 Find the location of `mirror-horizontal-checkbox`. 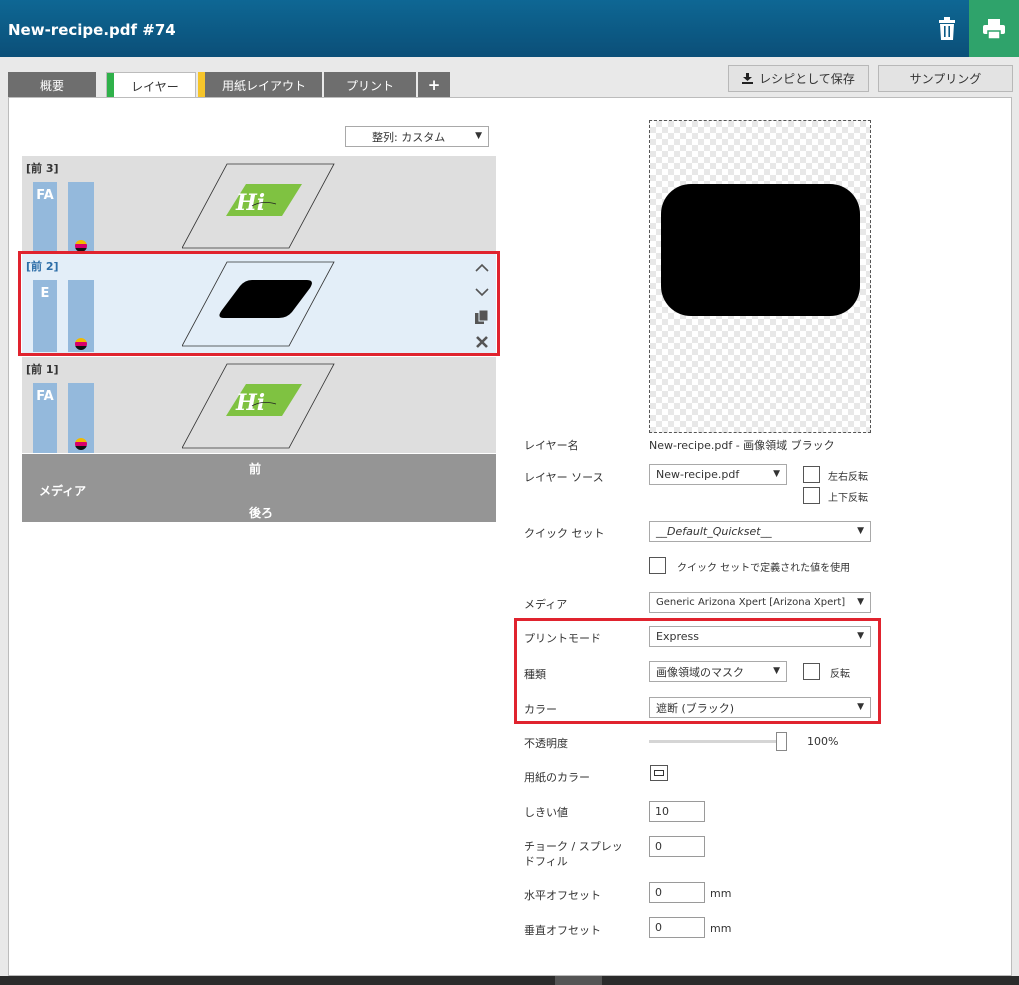

mirror-horizontal-checkbox is located at coordinates (811, 474).